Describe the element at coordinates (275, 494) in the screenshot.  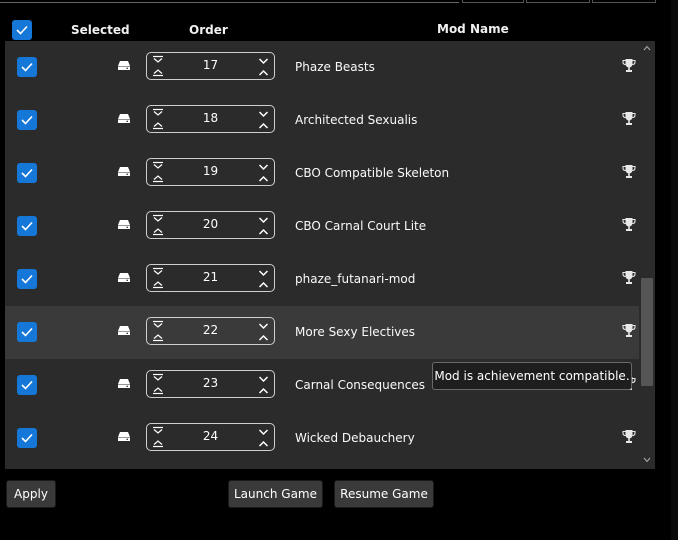
I see `launch-game-button: Launch Game` at that location.